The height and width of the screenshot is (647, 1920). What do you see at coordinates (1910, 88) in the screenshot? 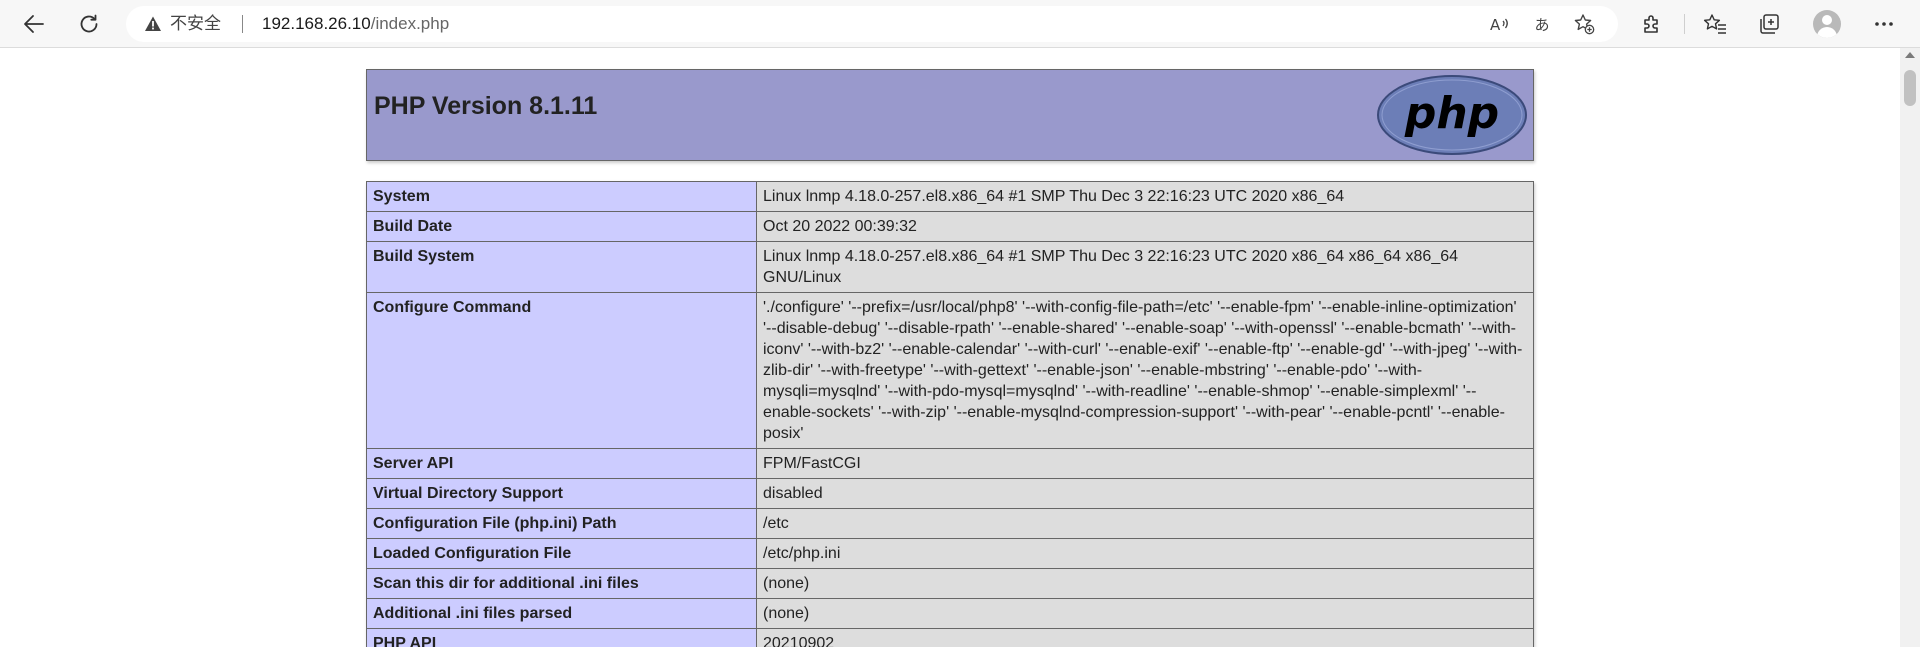
I see `scrollbar-thumb` at bounding box center [1910, 88].